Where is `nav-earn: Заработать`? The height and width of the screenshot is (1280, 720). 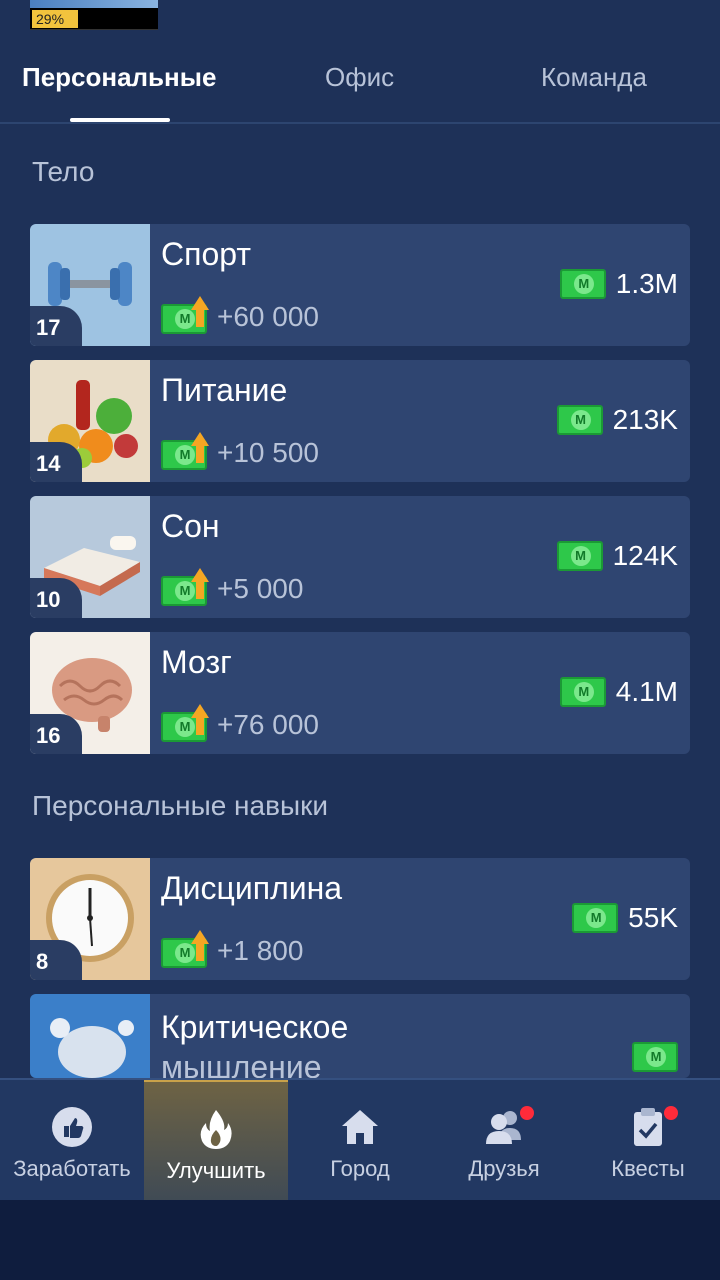 nav-earn: Заработать is located at coordinates (72, 1141).